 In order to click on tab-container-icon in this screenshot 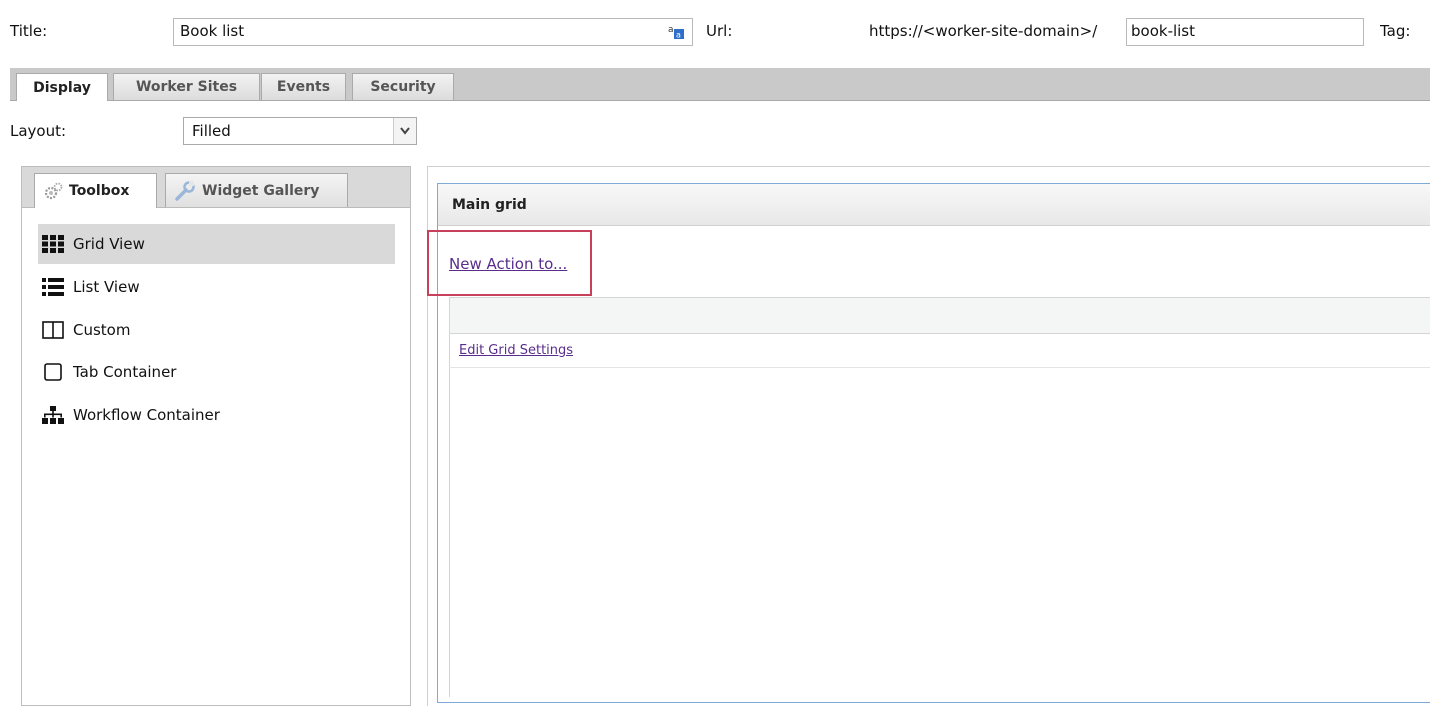, I will do `click(53, 372)`.